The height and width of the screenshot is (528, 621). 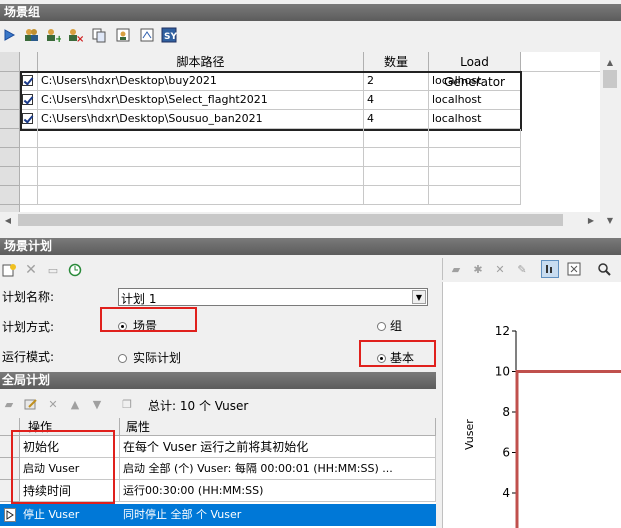 I want to click on plan-name-value: 计划 1, so click(x=139, y=299).